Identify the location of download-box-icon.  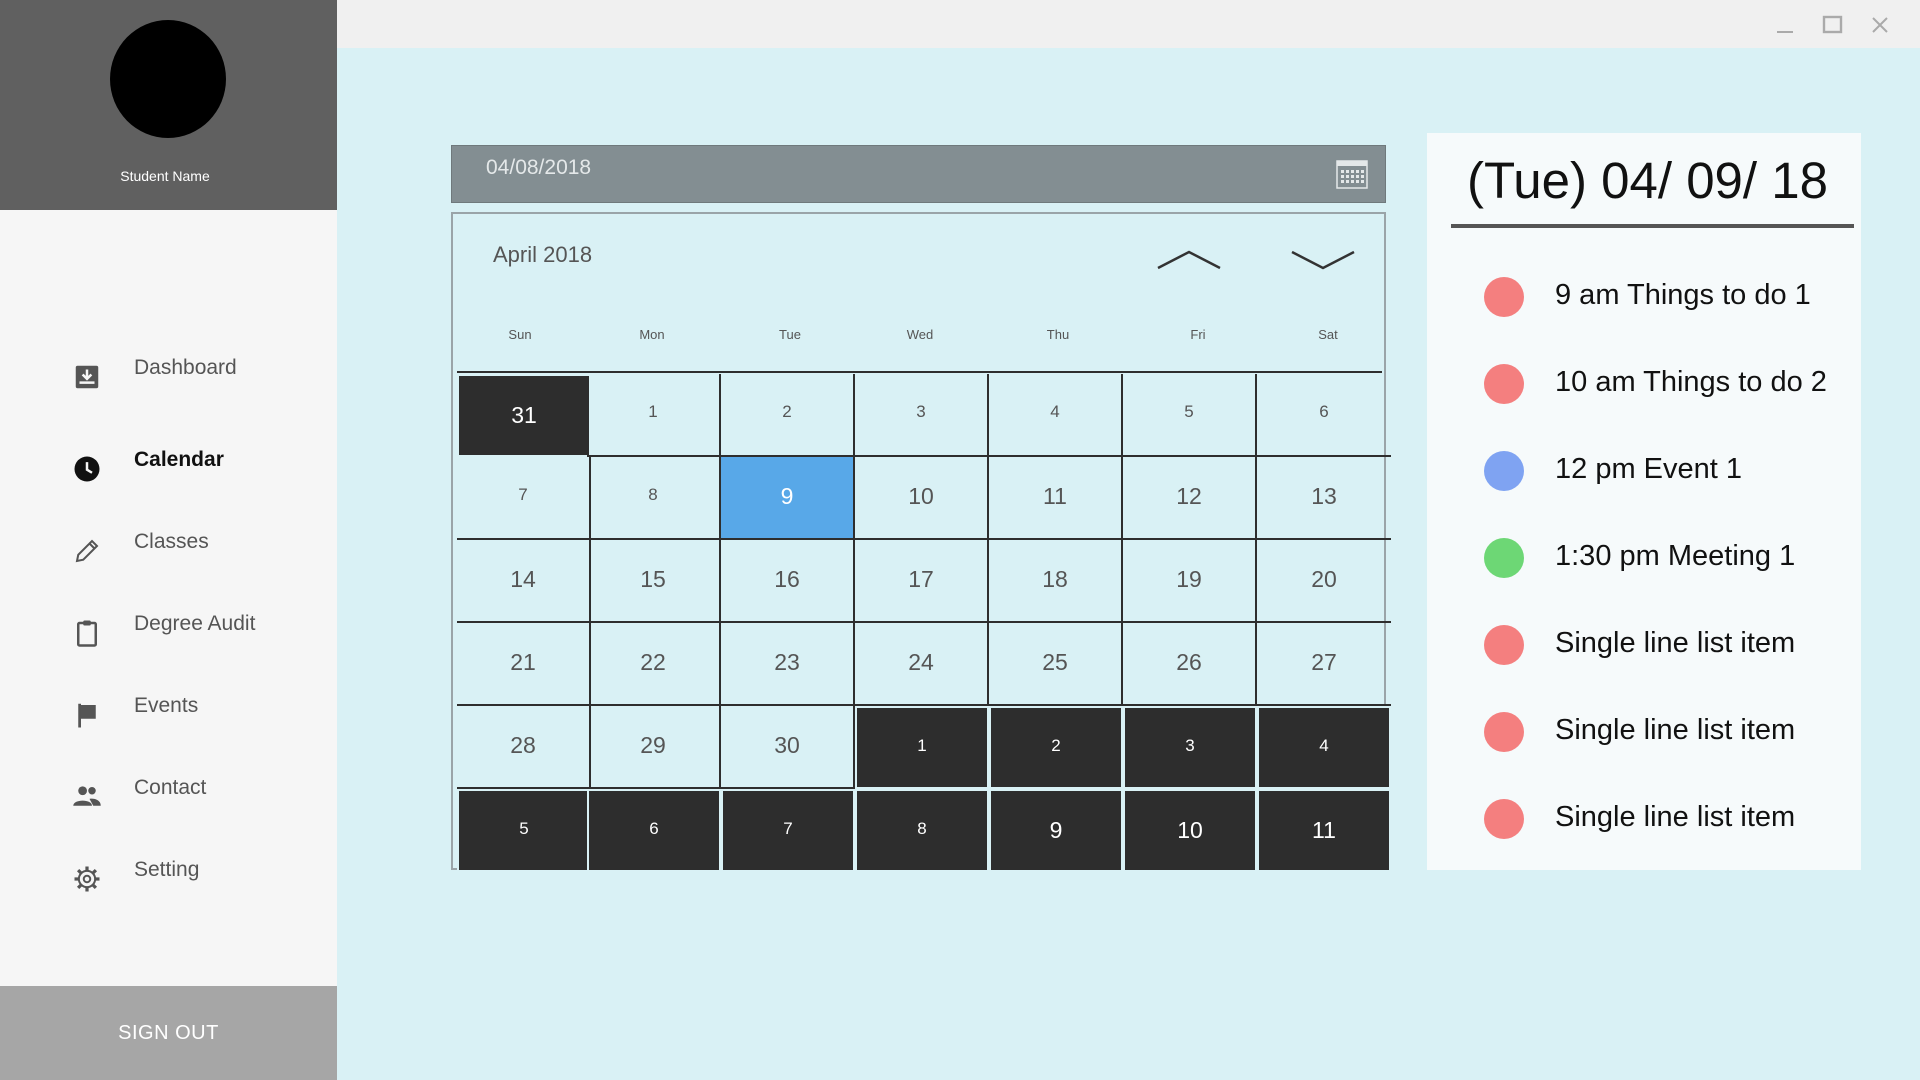
(87, 377).